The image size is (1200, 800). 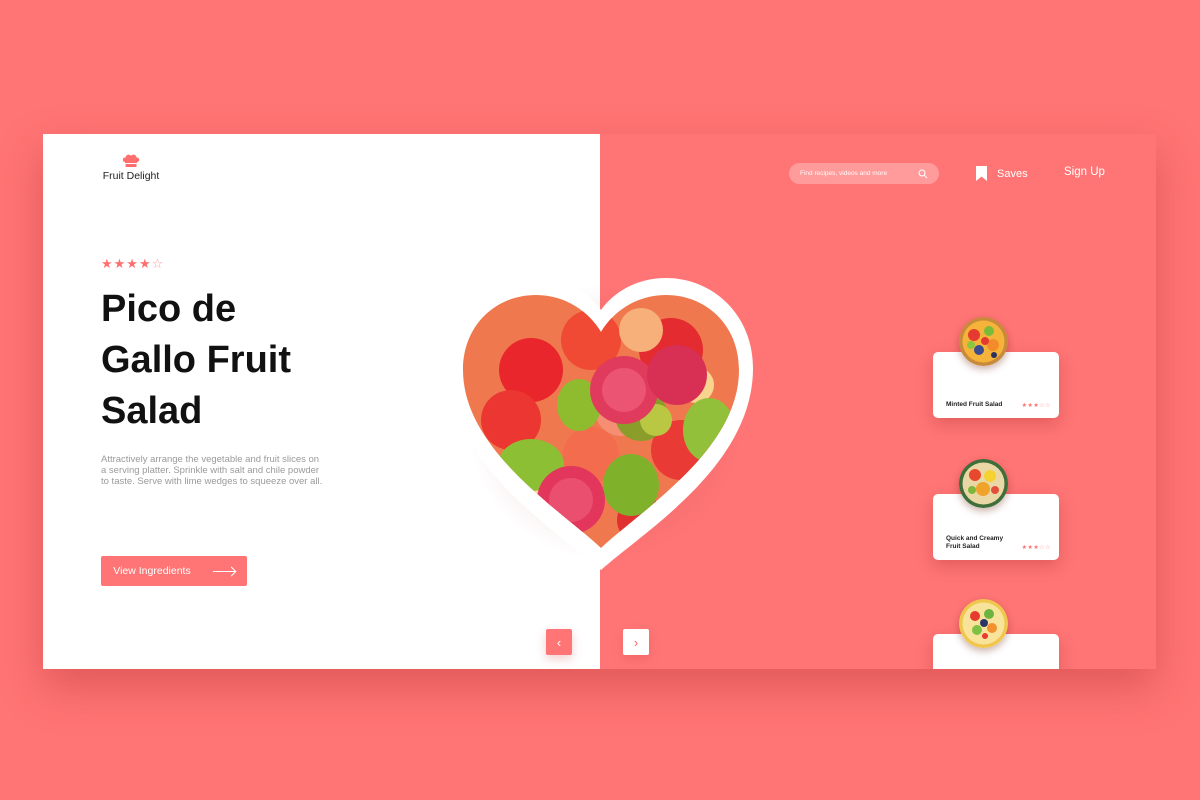 What do you see at coordinates (131, 168) in the screenshot?
I see `brand-logo: Fruit Delight` at bounding box center [131, 168].